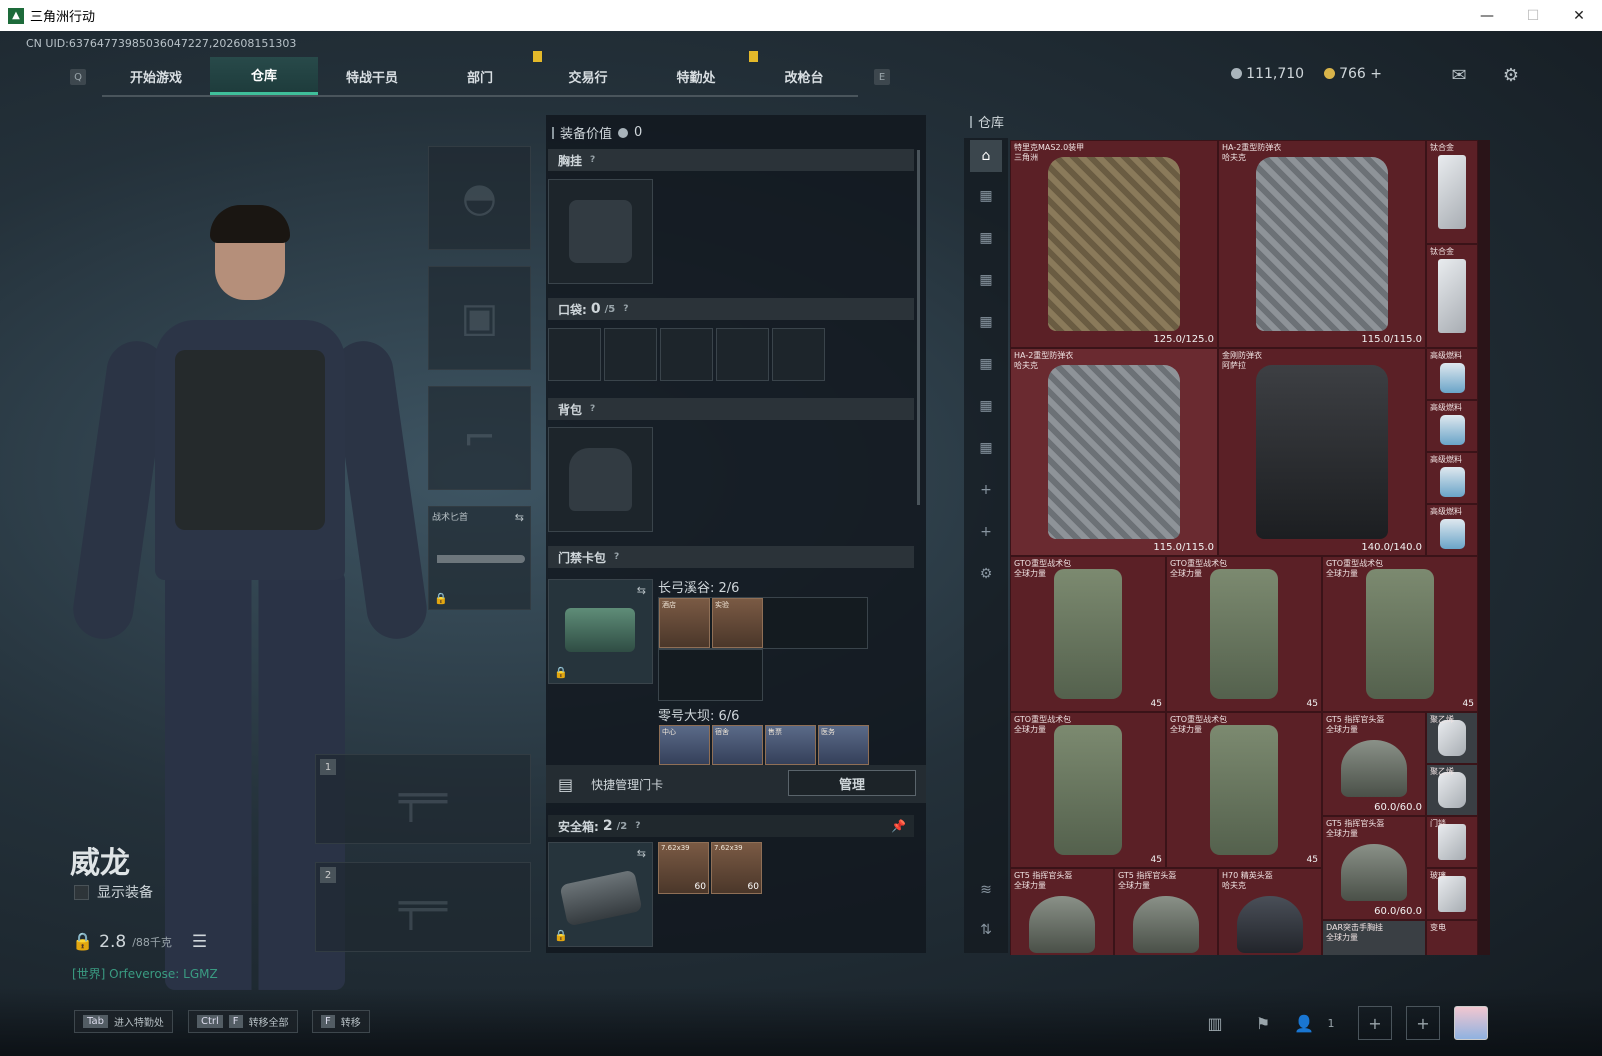 This screenshot has width=1602, height=1056. I want to click on maximize-button: ☐, so click(1533, 15).